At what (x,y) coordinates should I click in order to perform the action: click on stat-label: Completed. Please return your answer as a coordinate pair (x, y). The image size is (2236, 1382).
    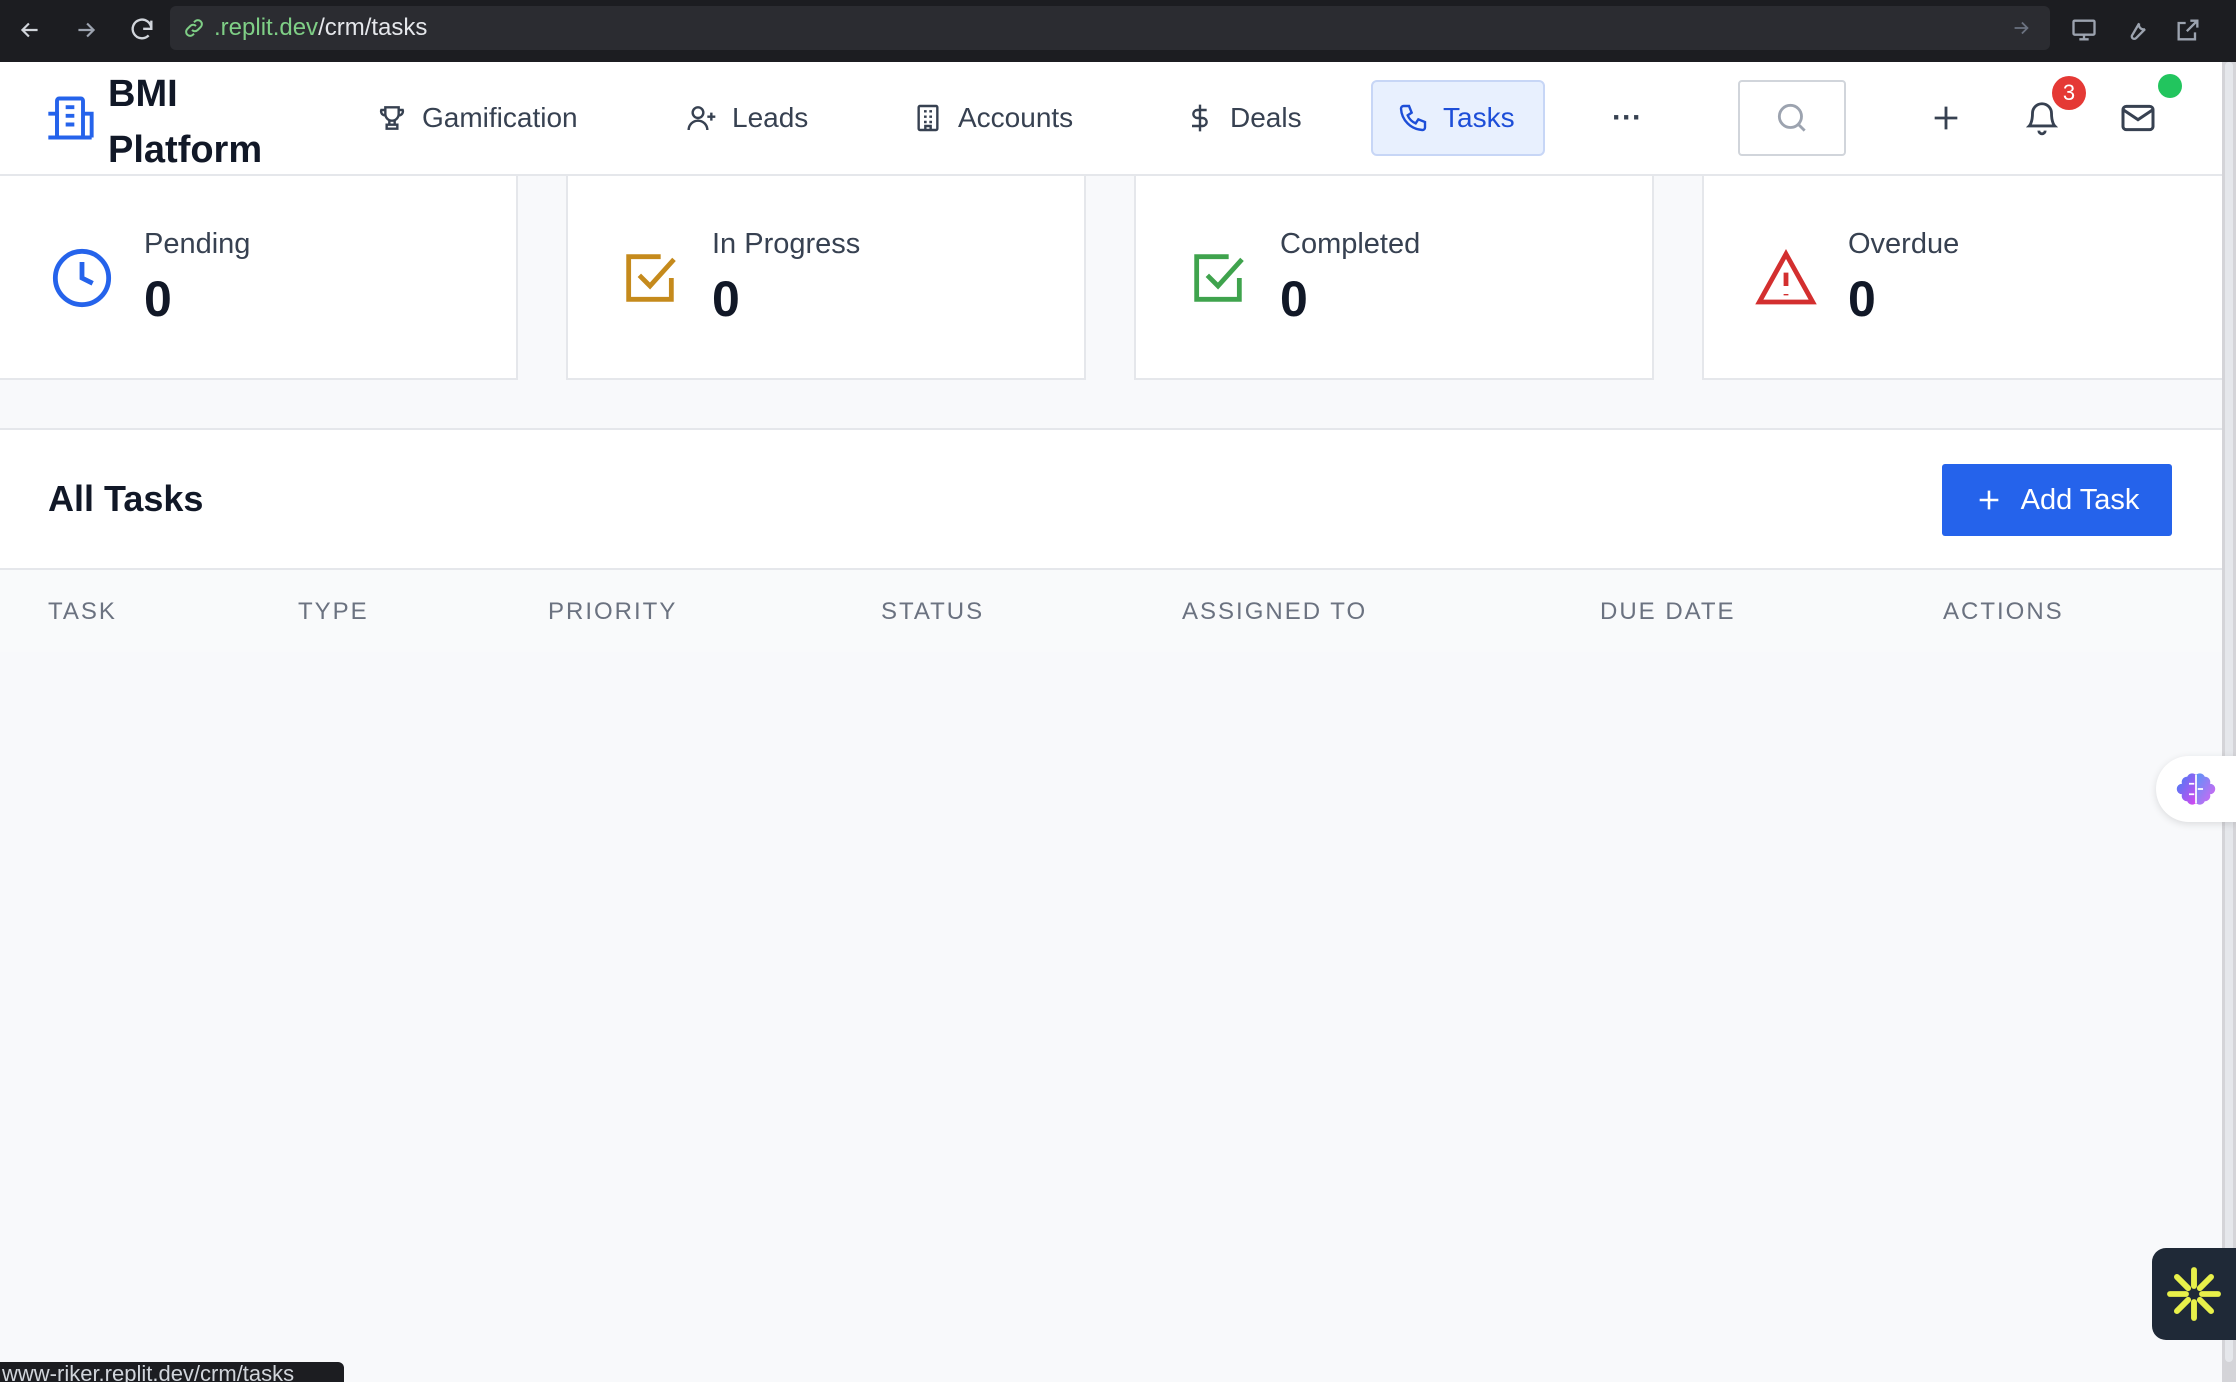
    Looking at the image, I should click on (1350, 244).